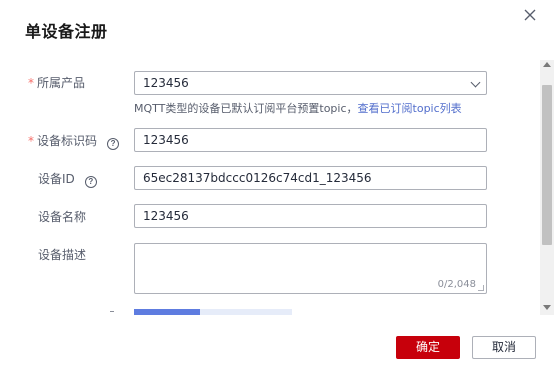  What do you see at coordinates (56, 179) in the screenshot?
I see `device-id-label-text: 设备ID` at bounding box center [56, 179].